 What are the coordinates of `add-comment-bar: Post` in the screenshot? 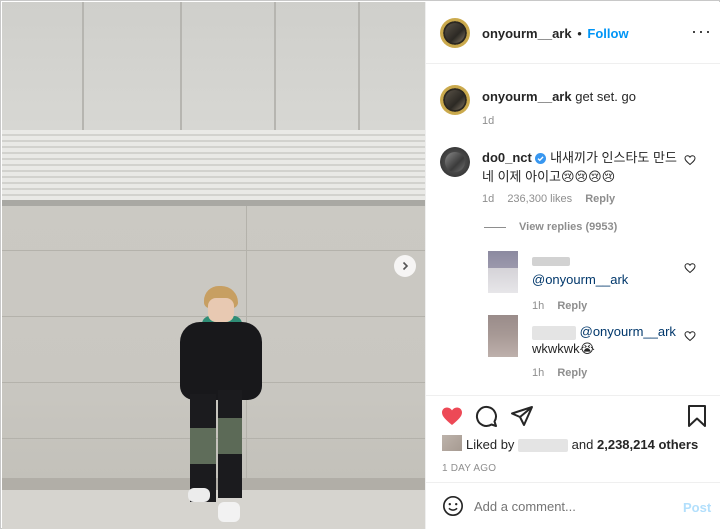 It's located at (573, 505).